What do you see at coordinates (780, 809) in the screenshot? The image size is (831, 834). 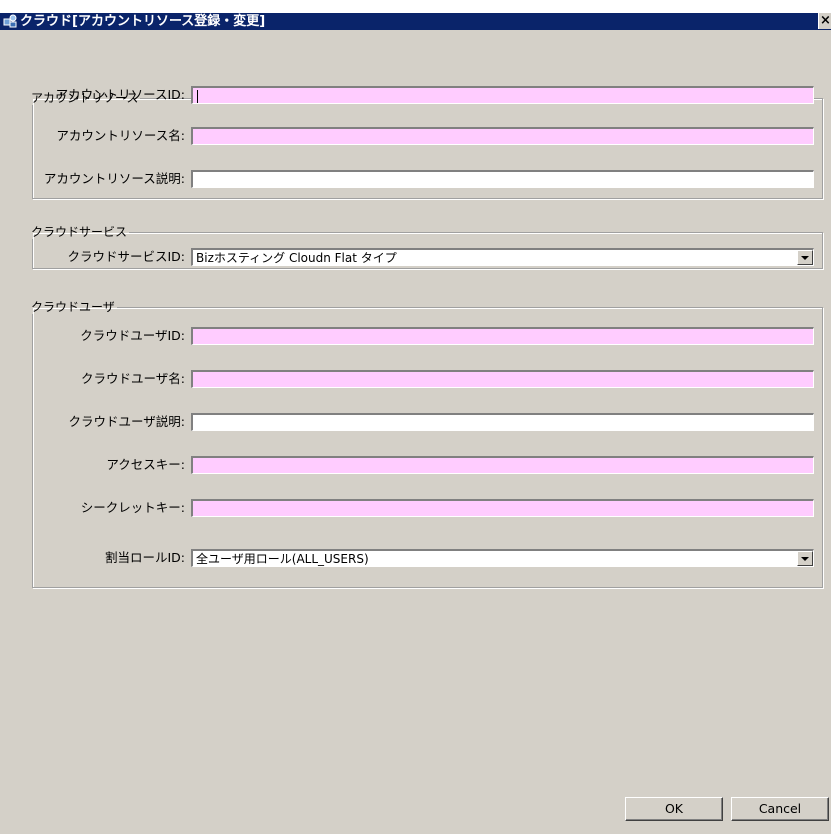 I see `cancel-button: Cancel` at bounding box center [780, 809].